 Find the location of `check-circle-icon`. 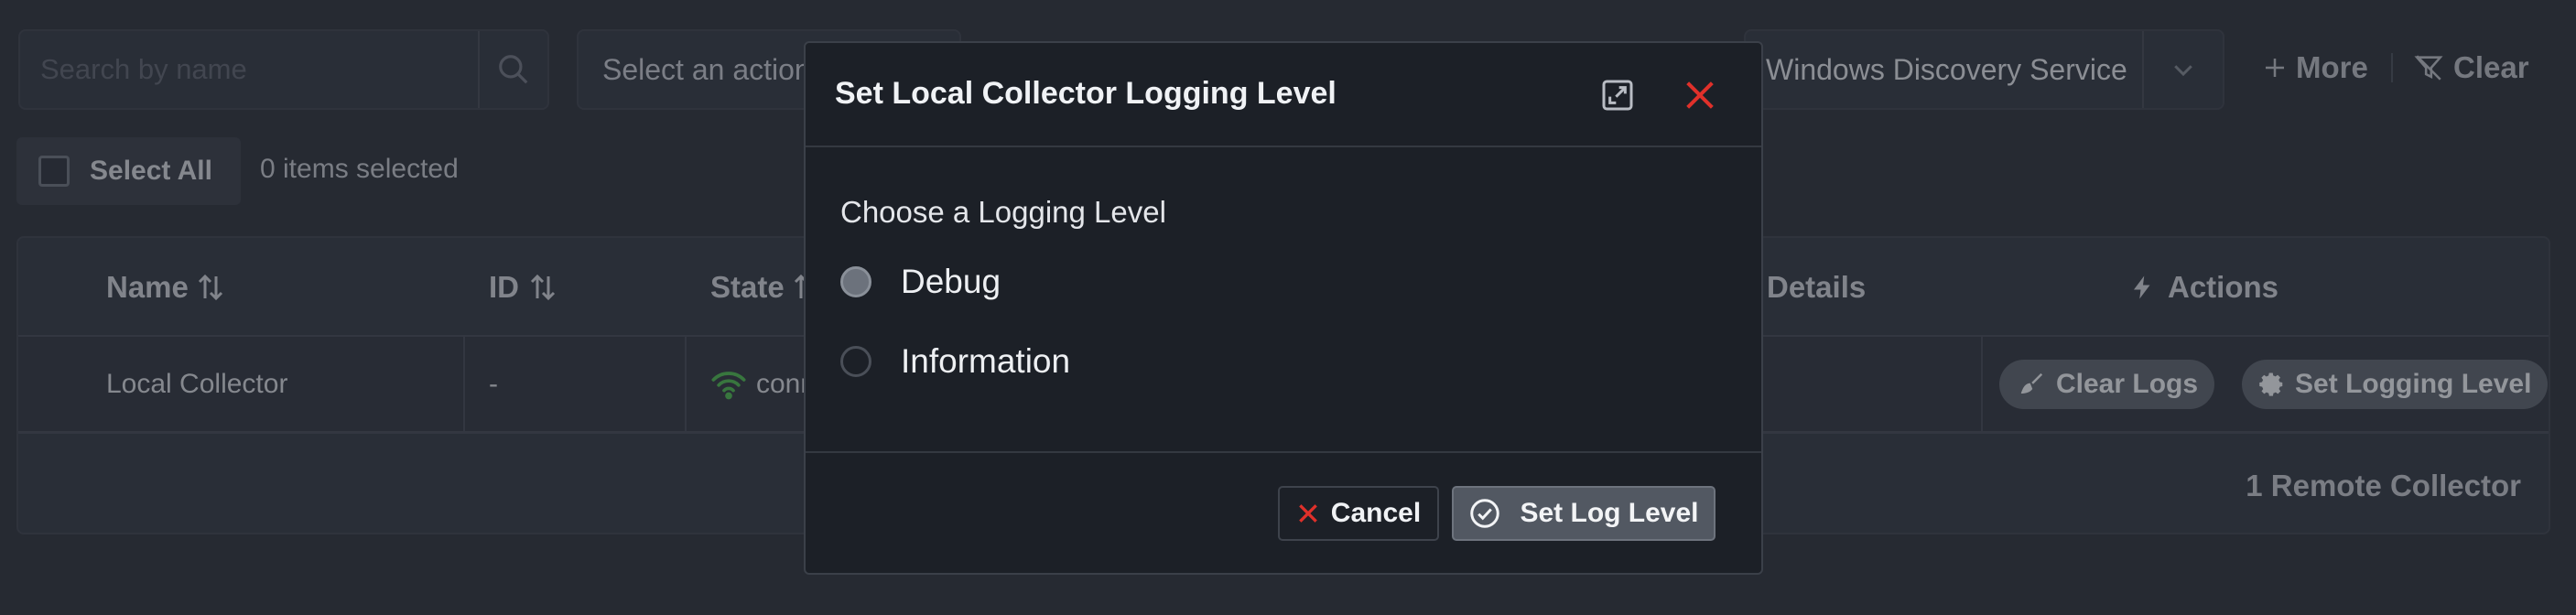

check-circle-icon is located at coordinates (1485, 513).